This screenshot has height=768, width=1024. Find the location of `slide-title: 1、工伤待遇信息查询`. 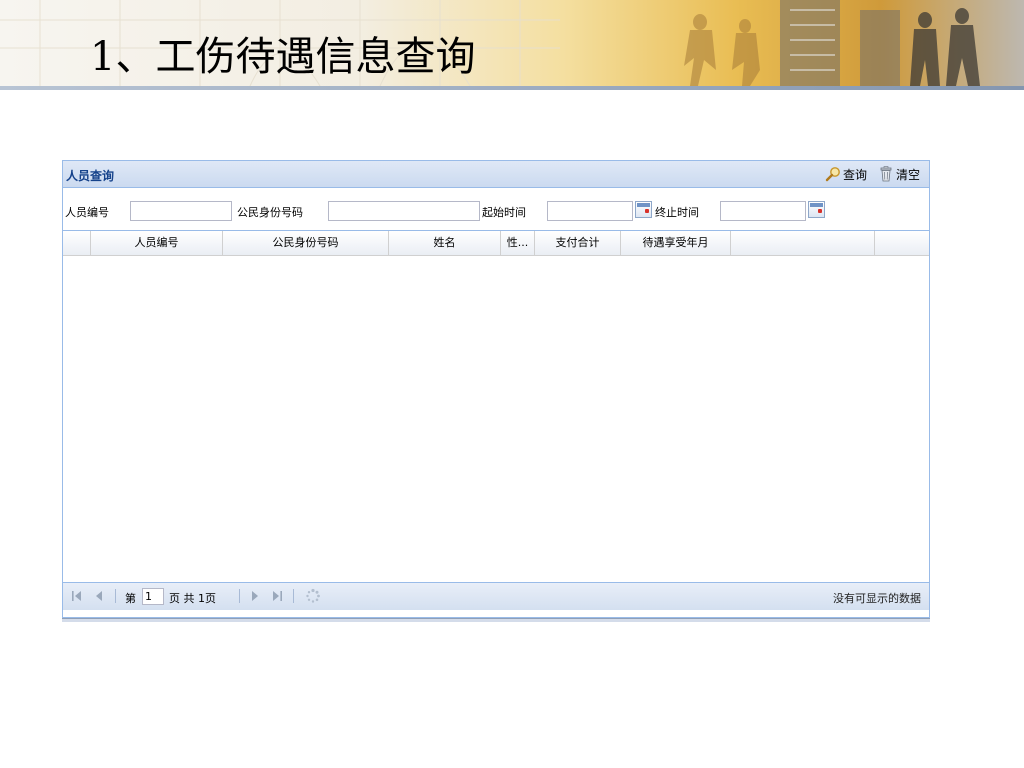

slide-title: 1、工伤待遇信息查询 is located at coordinates (283, 57).